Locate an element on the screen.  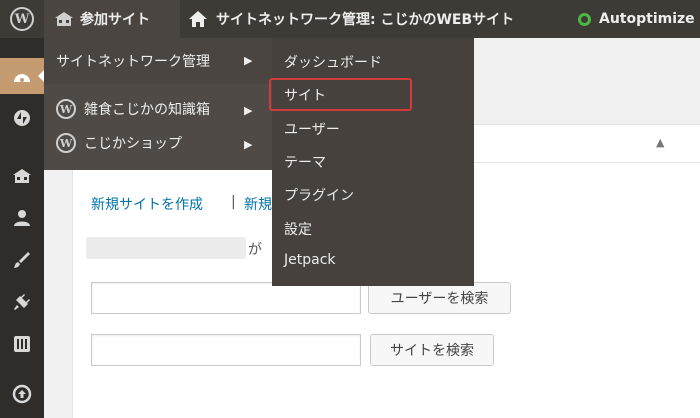
autoptimize-label: Autoptimize is located at coordinates (647, 19).